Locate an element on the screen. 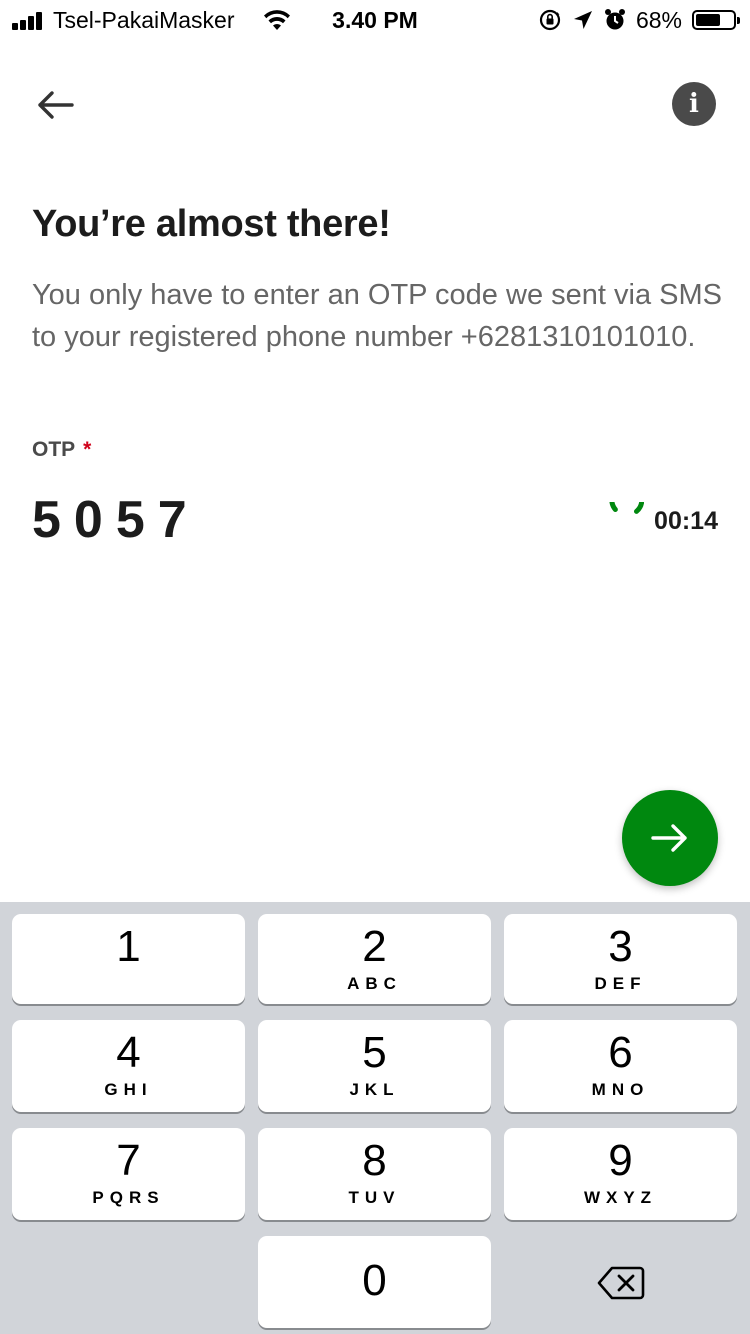  key-letters: PQRS is located at coordinates (128, 1197).